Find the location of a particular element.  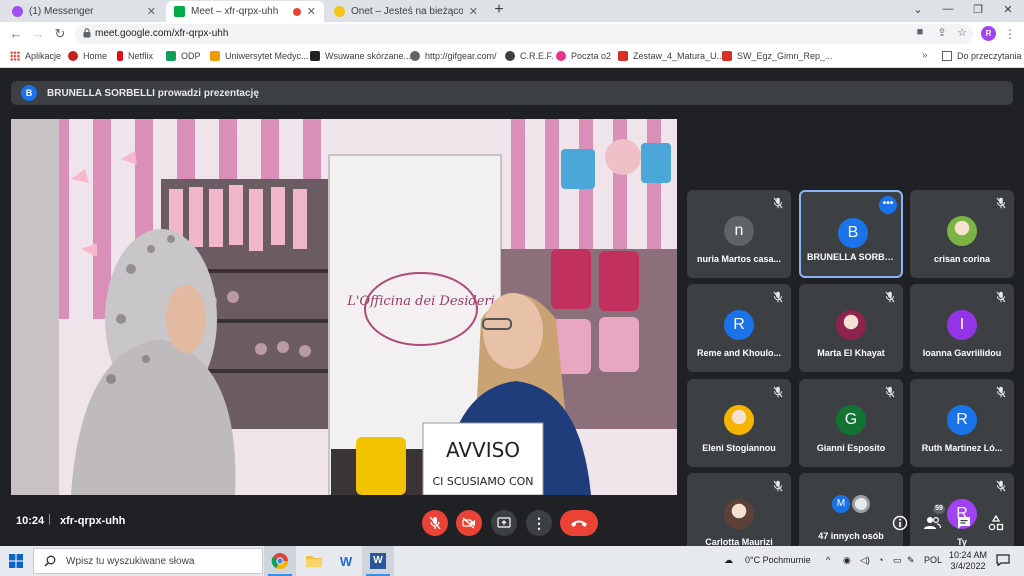

taskbar-clock: 10:24 AM 3/4/2022 is located at coordinates (968, 561).